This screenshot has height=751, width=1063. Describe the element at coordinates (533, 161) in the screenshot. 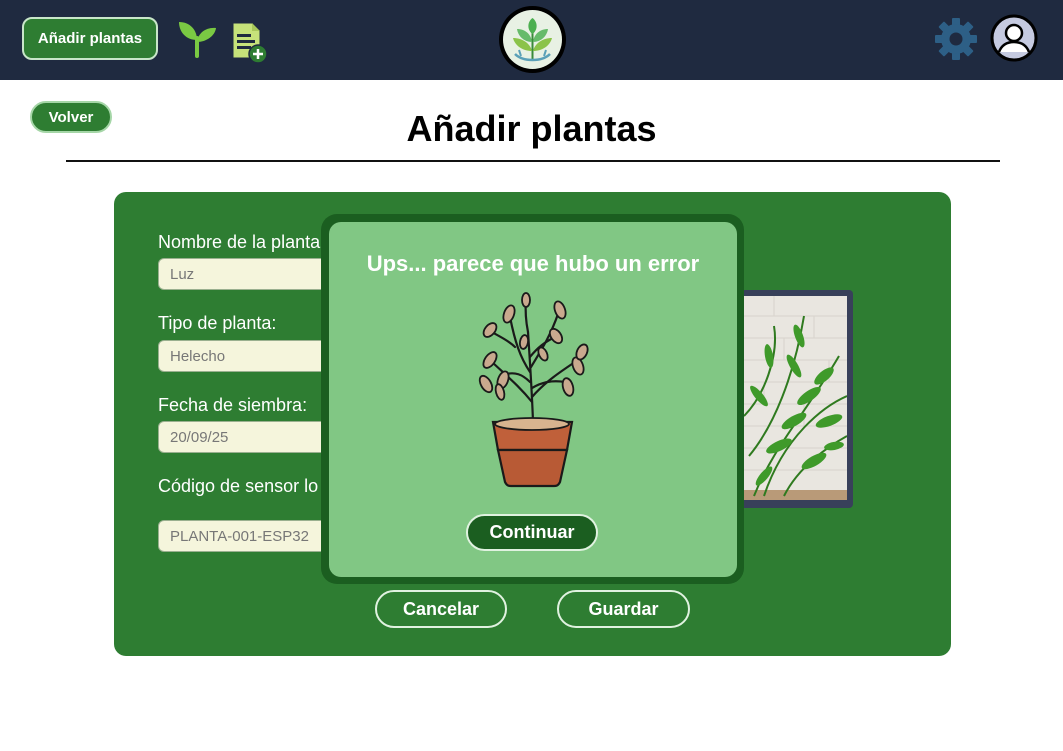

I see `title-divider` at that location.